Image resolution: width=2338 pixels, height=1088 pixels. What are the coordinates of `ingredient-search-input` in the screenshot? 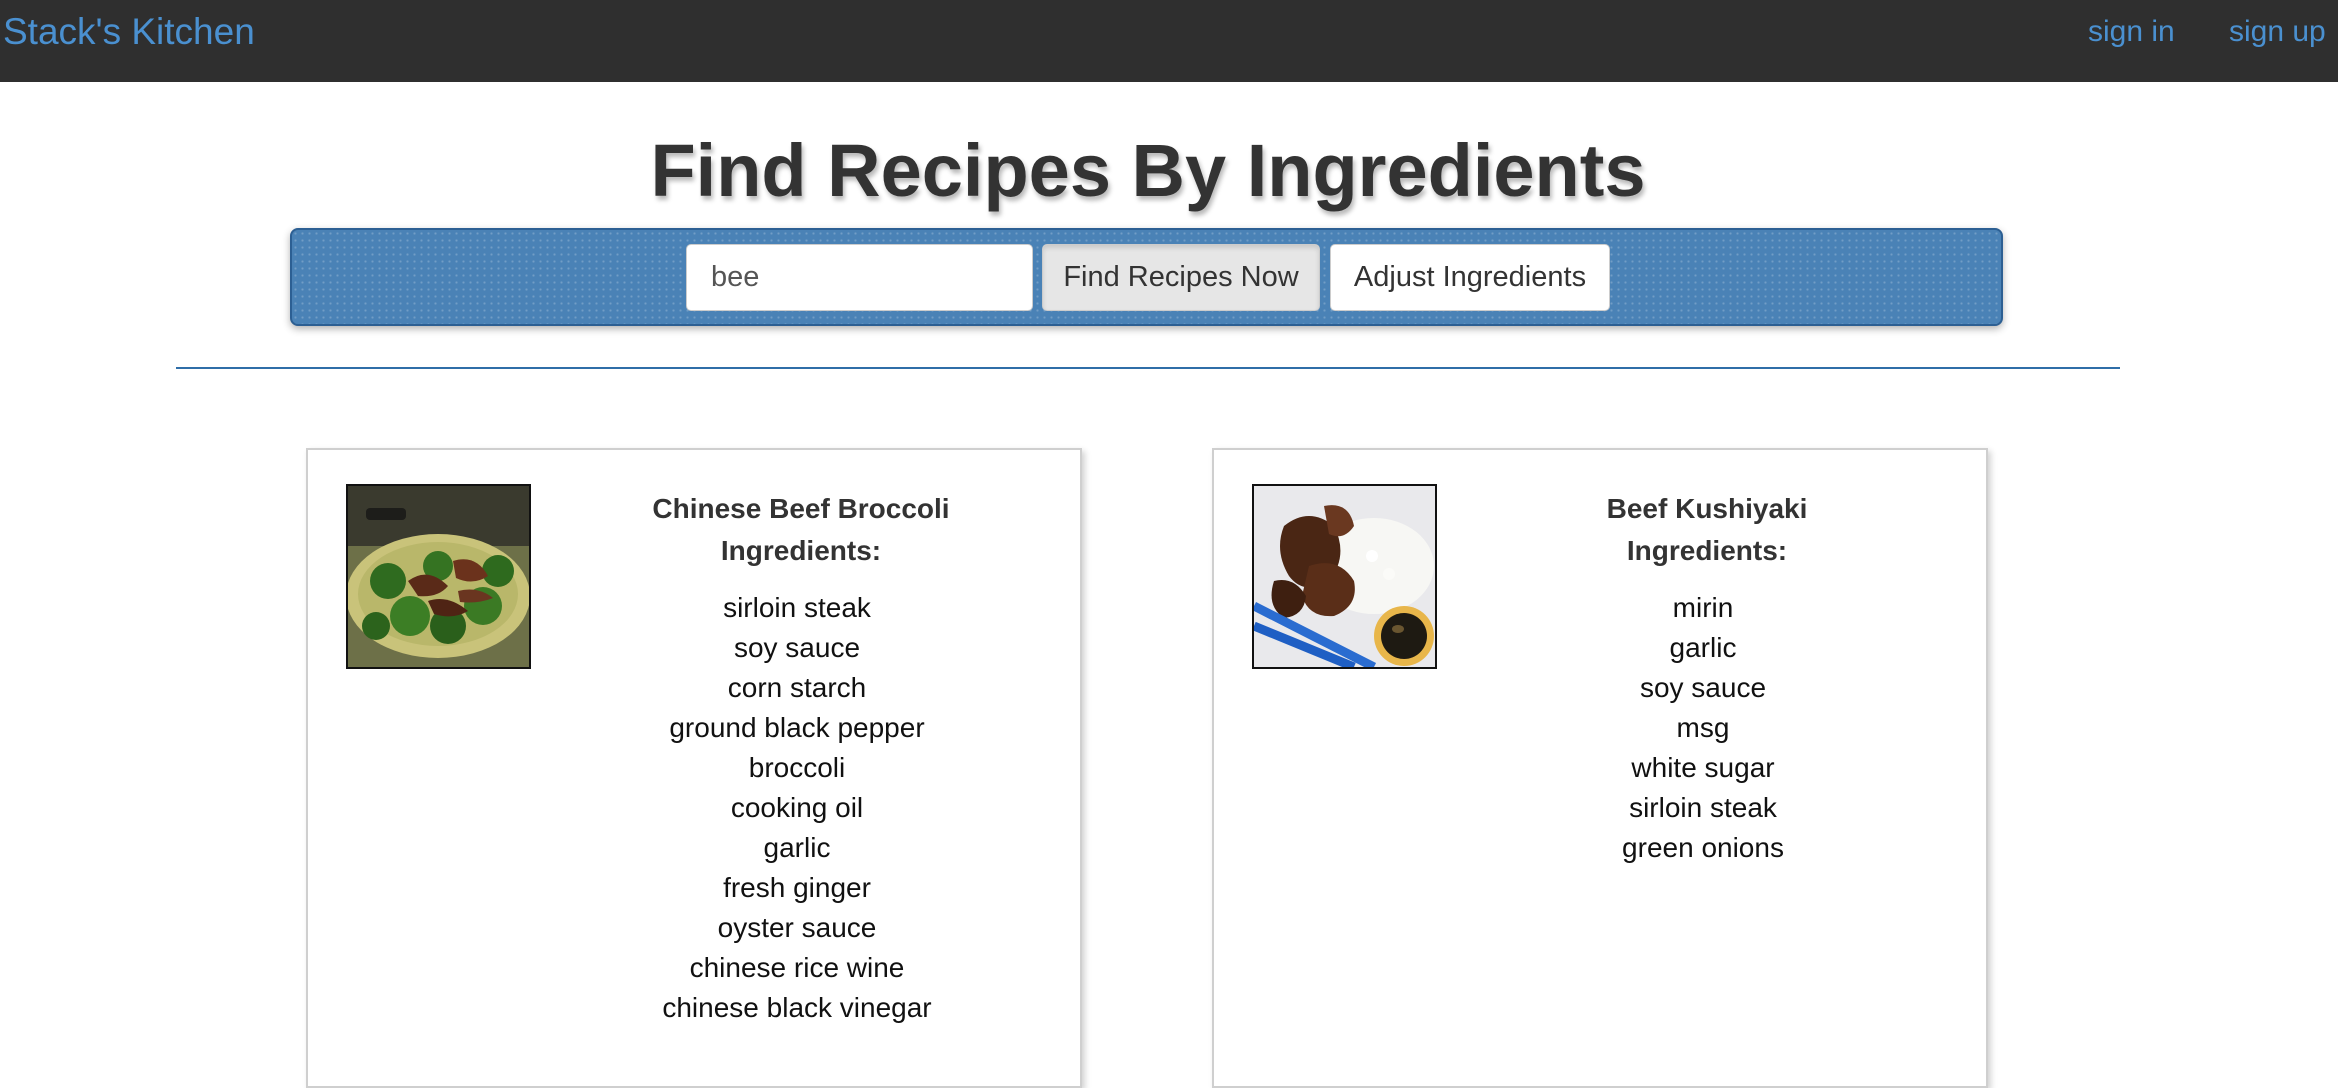 It's located at (859, 277).